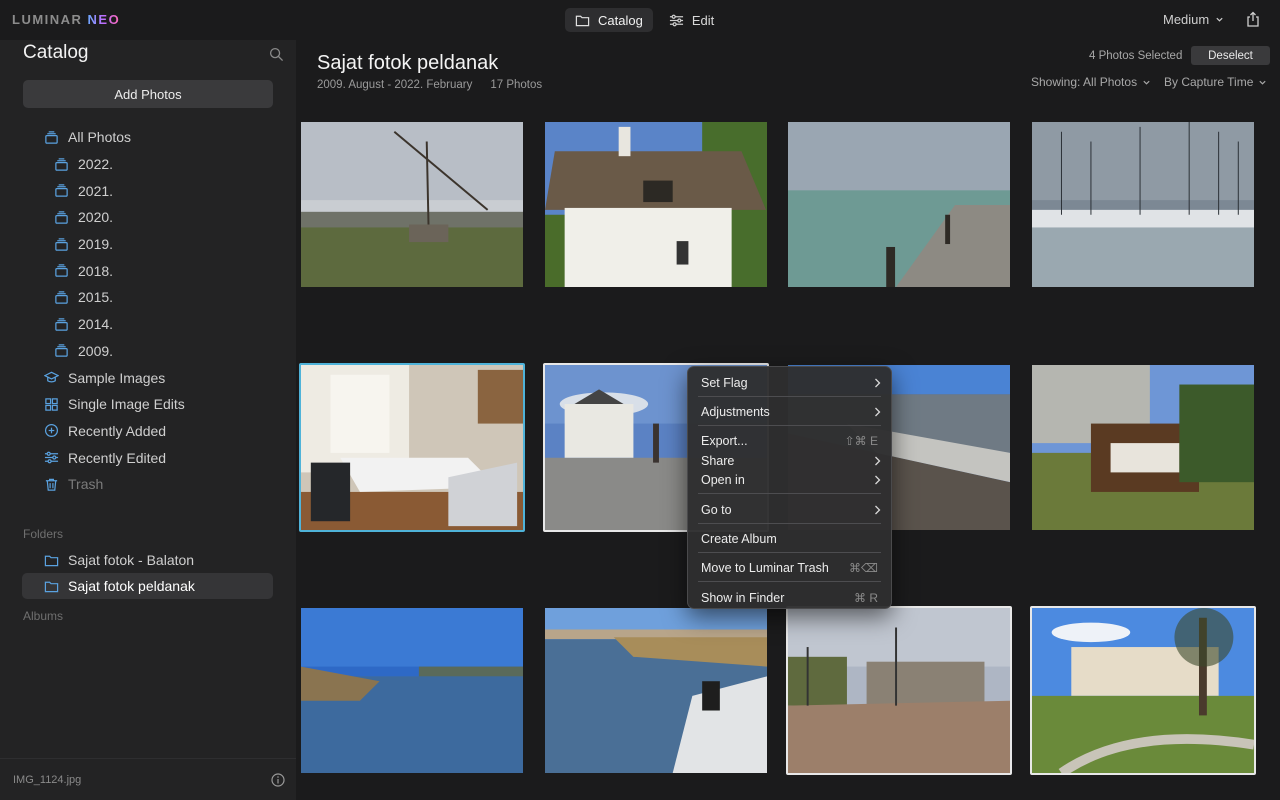 This screenshot has width=1280, height=800. Describe the element at coordinates (1253, 19) in the screenshot. I see `share-icon` at that location.